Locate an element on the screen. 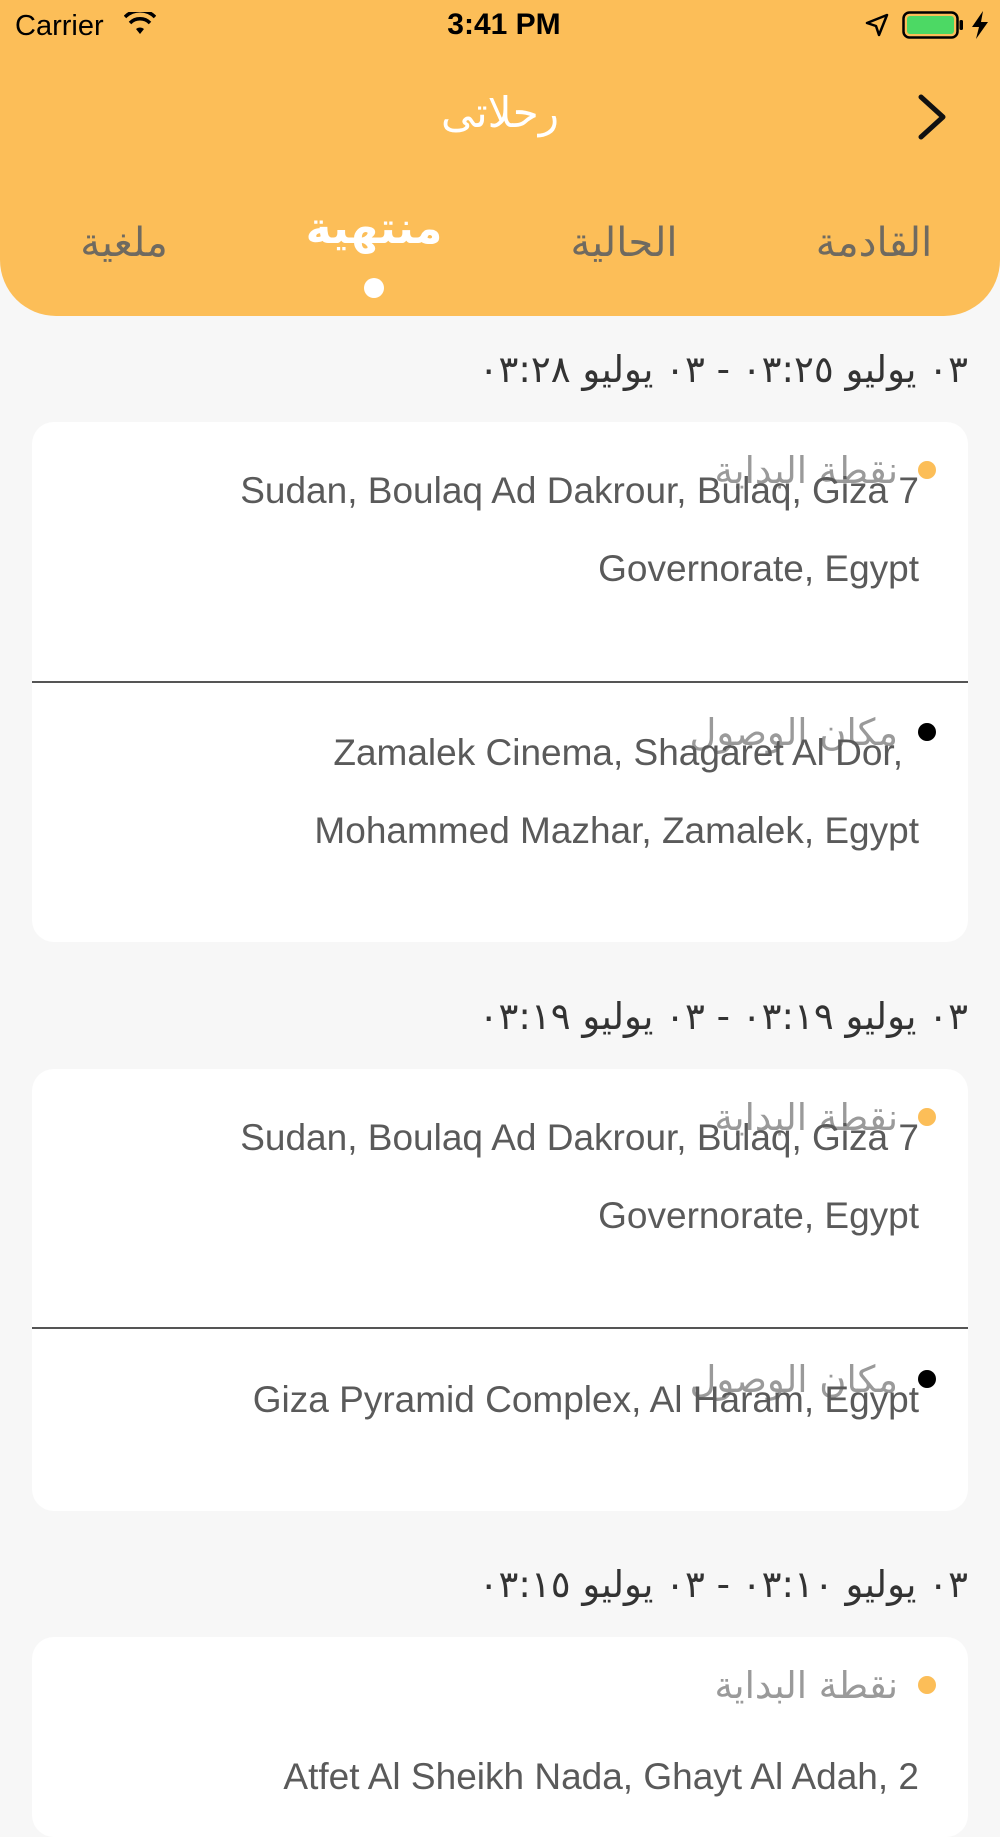 Image resolution: width=1000 pixels, height=1837 pixels. tab-upcoming: القادمة is located at coordinates (874, 243).